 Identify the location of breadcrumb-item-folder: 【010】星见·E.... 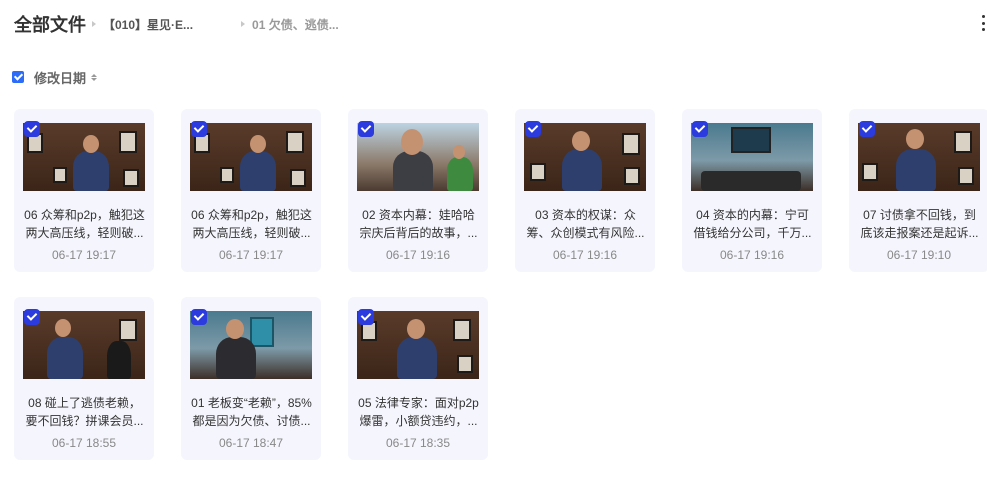
(148, 24).